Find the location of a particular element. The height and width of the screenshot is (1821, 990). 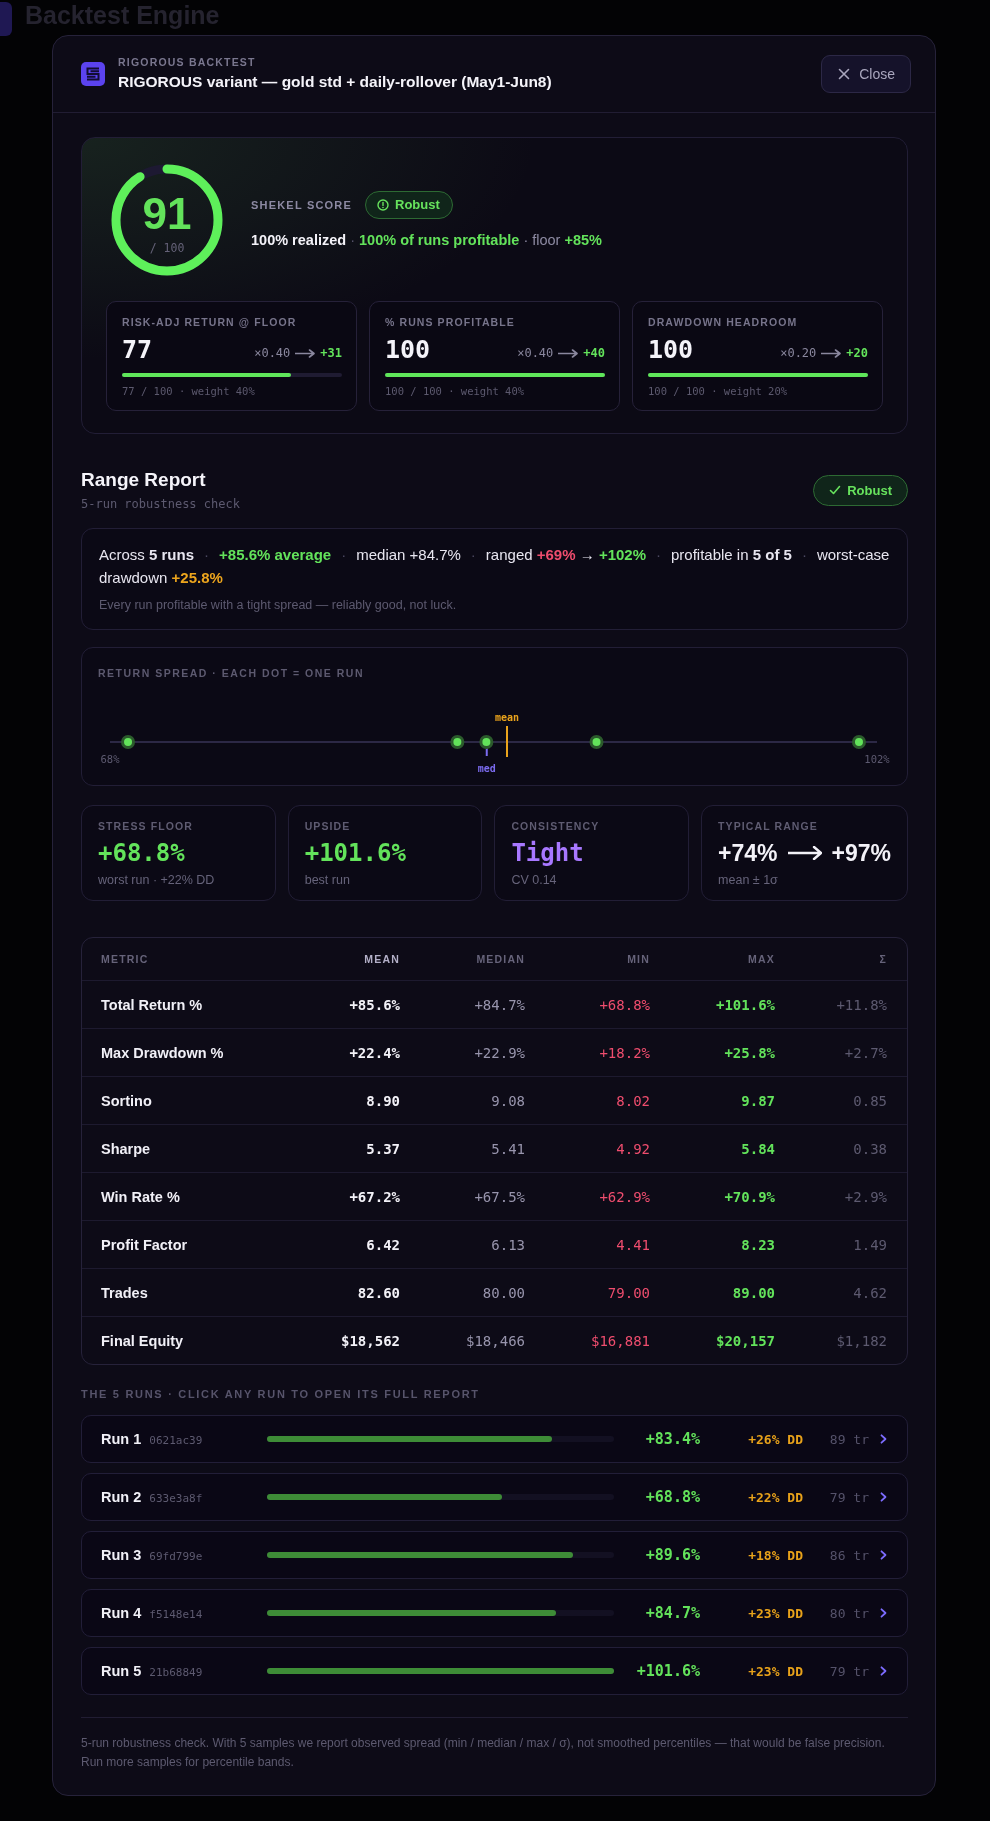

run-return: +89.6% is located at coordinates (672, 1555).